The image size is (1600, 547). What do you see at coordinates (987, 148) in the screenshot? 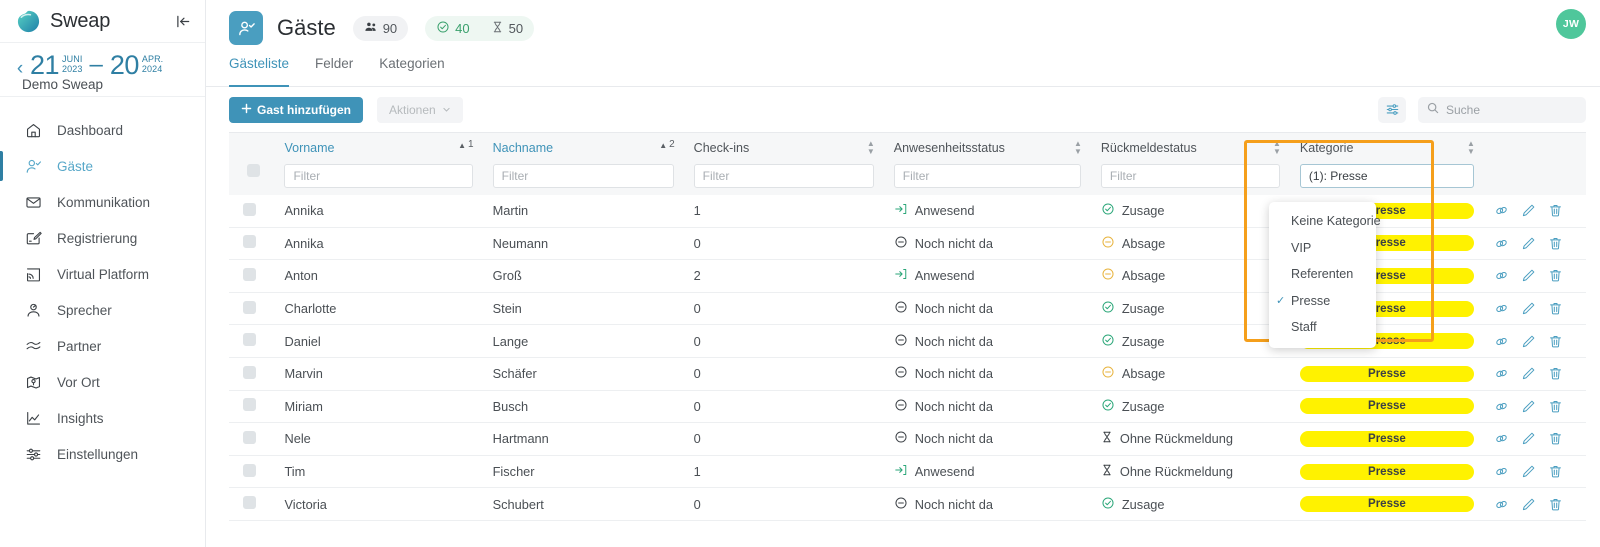
I see `column-header-anwesenheitsstatus: Anwesenheitsstatus ▲ ▼` at bounding box center [987, 148].